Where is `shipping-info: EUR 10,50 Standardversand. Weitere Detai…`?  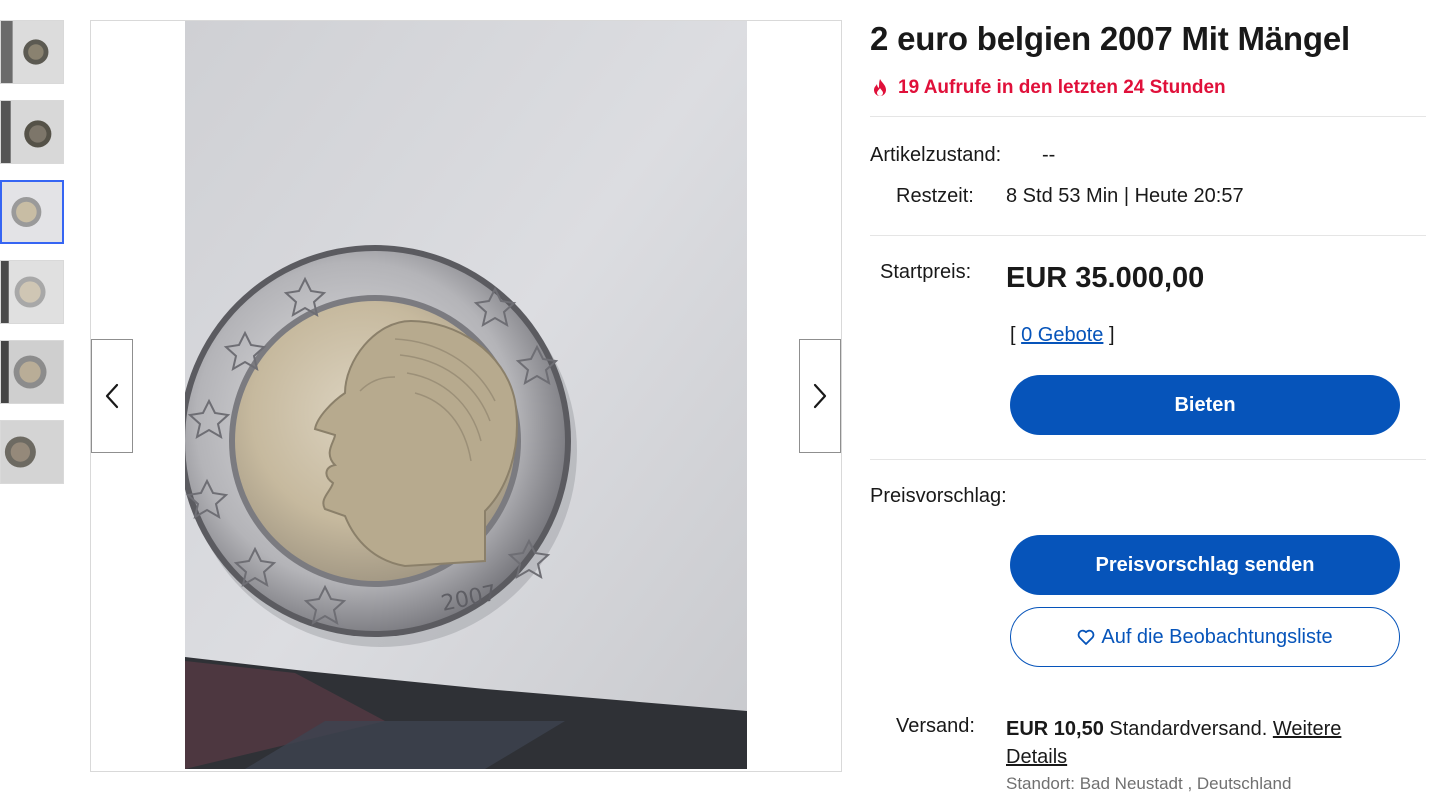 shipping-info: EUR 10,50 Standardversand. Weitere Detai… is located at coordinates (1206, 743).